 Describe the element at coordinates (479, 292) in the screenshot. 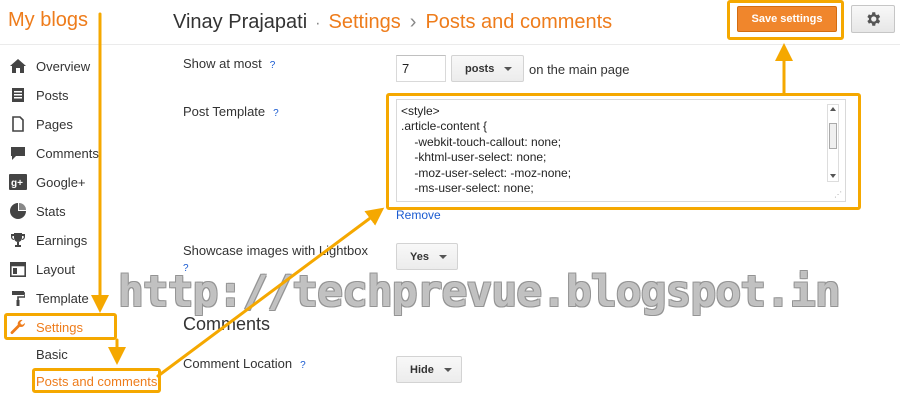

I see `watermark-text: http://techprevue.blogspot.in` at that location.